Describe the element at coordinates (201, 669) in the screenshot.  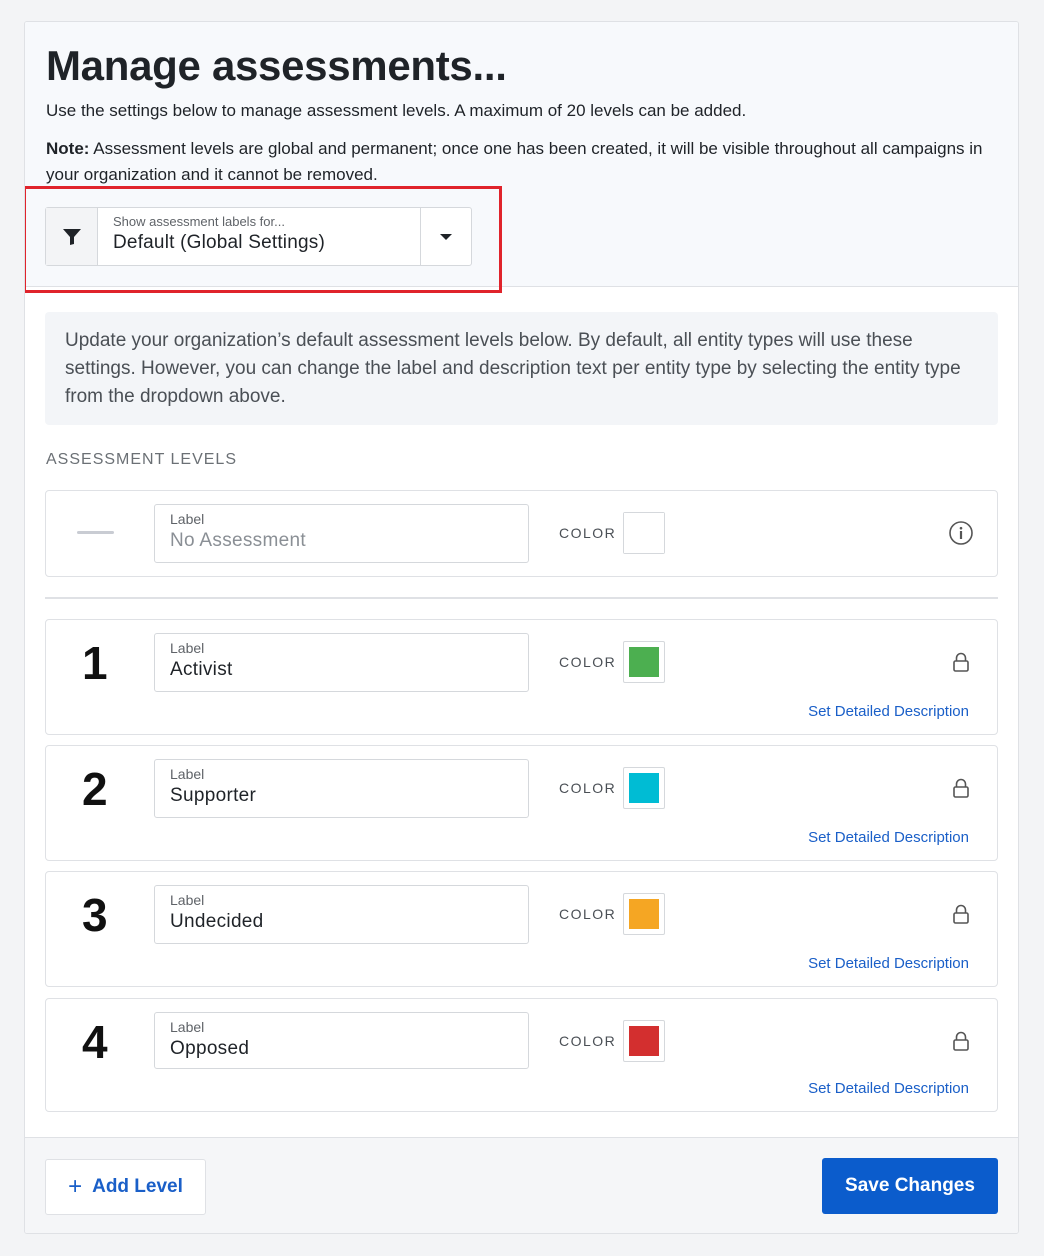
I see `field-value: Activist` at that location.